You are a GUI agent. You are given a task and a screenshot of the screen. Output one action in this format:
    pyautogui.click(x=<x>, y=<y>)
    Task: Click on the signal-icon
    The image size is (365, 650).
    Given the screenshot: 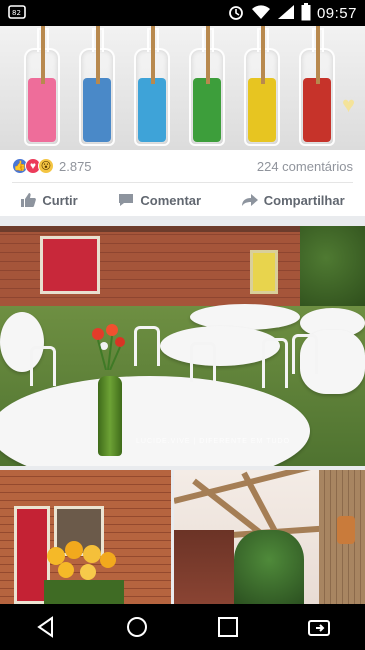 What is the action you would take?
    pyautogui.click(x=286, y=13)
    